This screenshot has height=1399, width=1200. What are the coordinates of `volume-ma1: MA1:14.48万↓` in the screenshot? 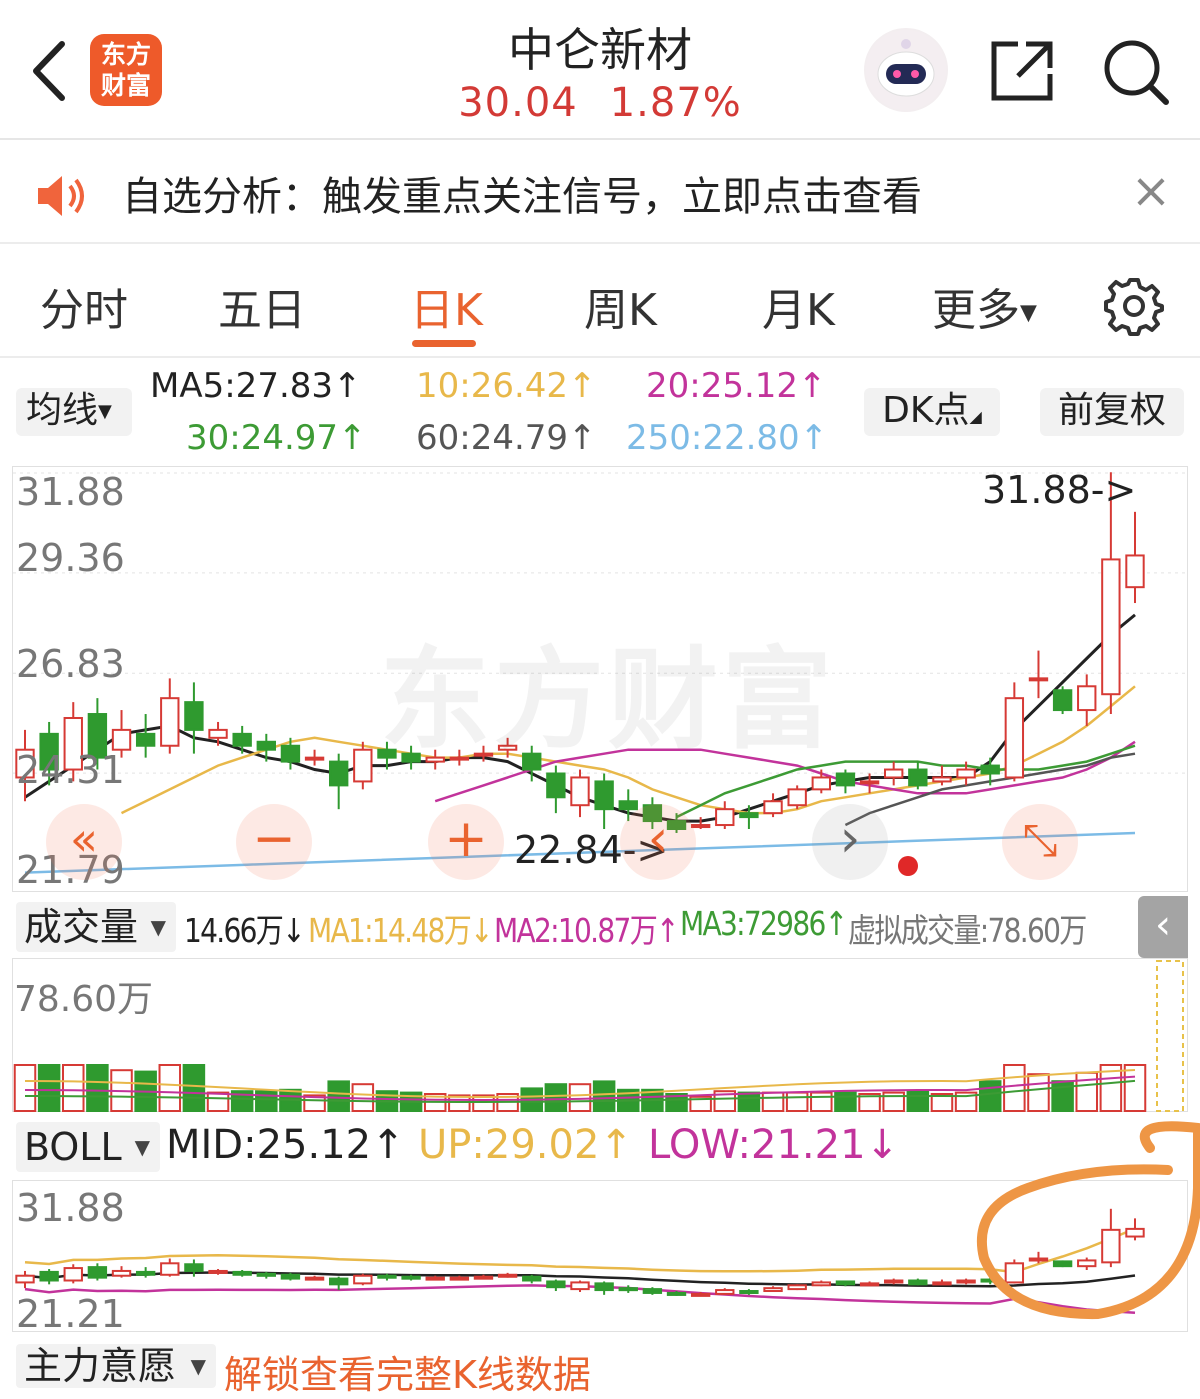 It's located at (401, 930).